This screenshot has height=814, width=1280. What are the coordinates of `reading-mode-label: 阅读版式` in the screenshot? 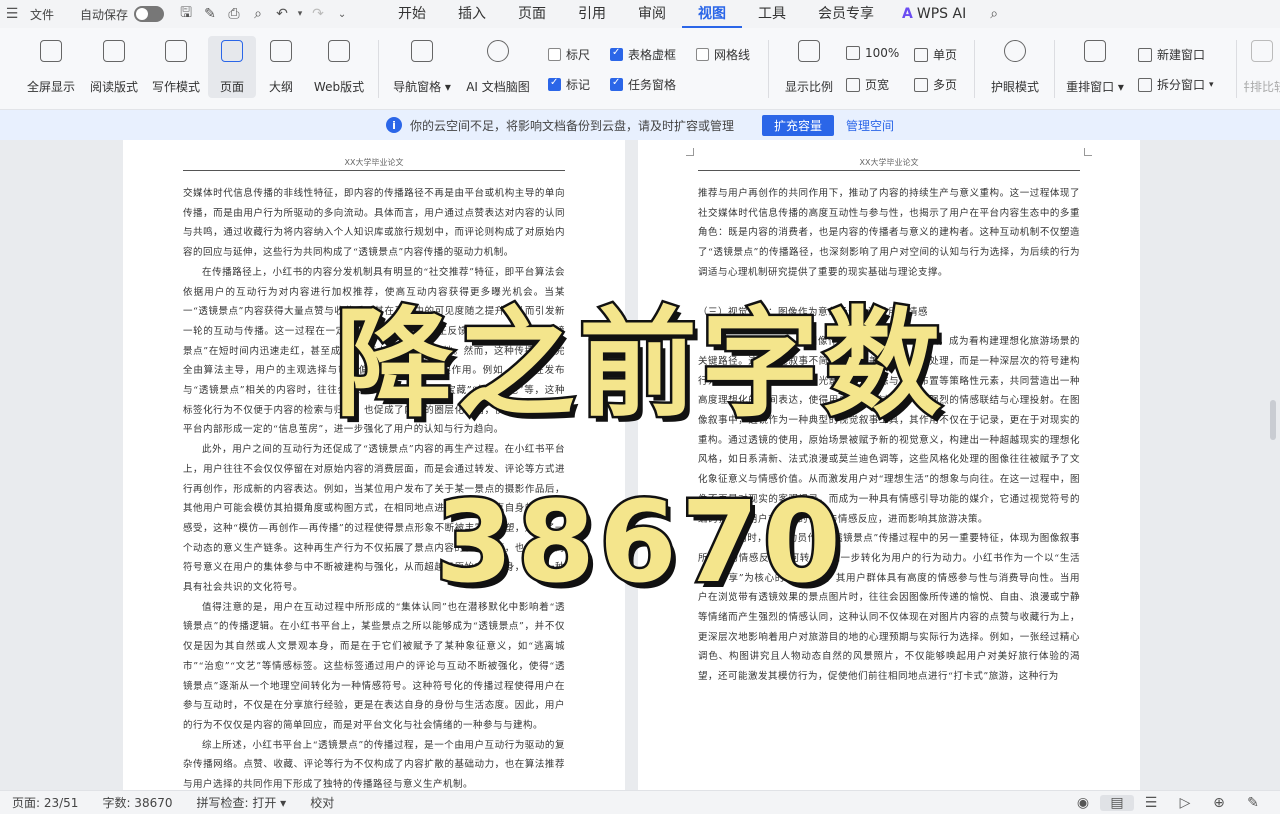 It's located at (113, 87).